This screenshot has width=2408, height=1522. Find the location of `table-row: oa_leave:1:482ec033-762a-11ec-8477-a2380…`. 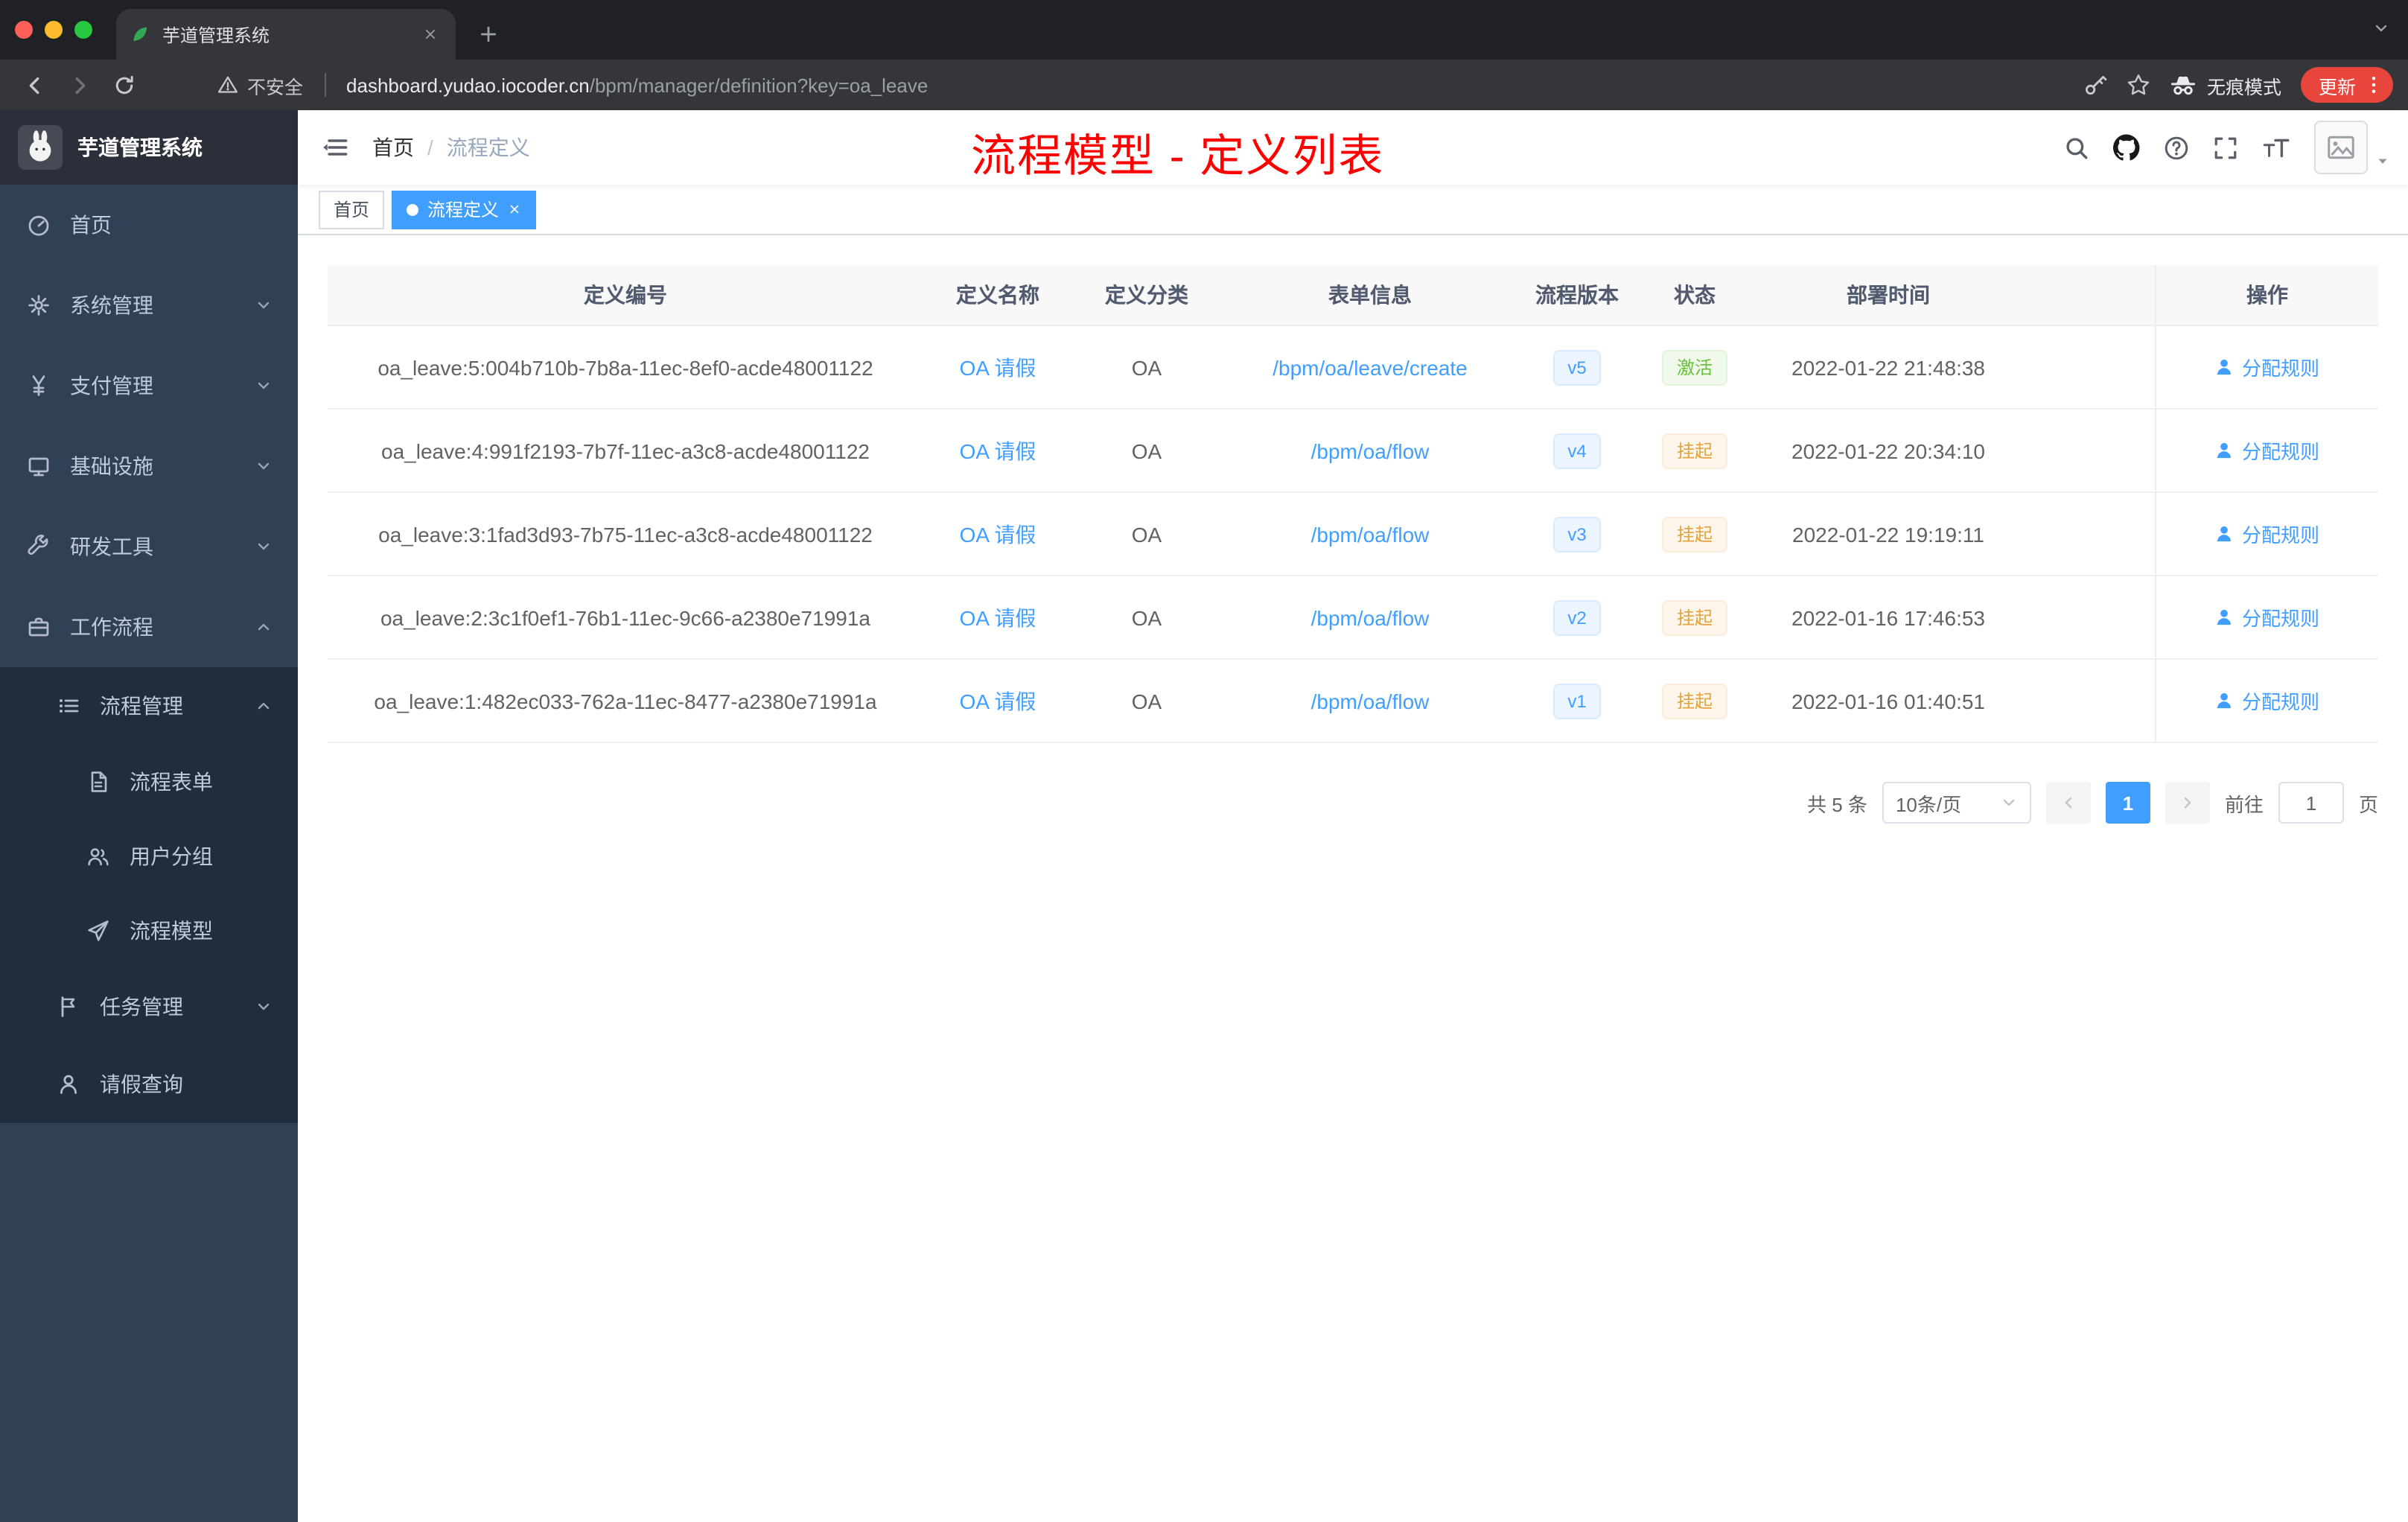

table-row: oa_leave:1:482ec033-762a-11ec-8477-a2380… is located at coordinates (1353, 701).